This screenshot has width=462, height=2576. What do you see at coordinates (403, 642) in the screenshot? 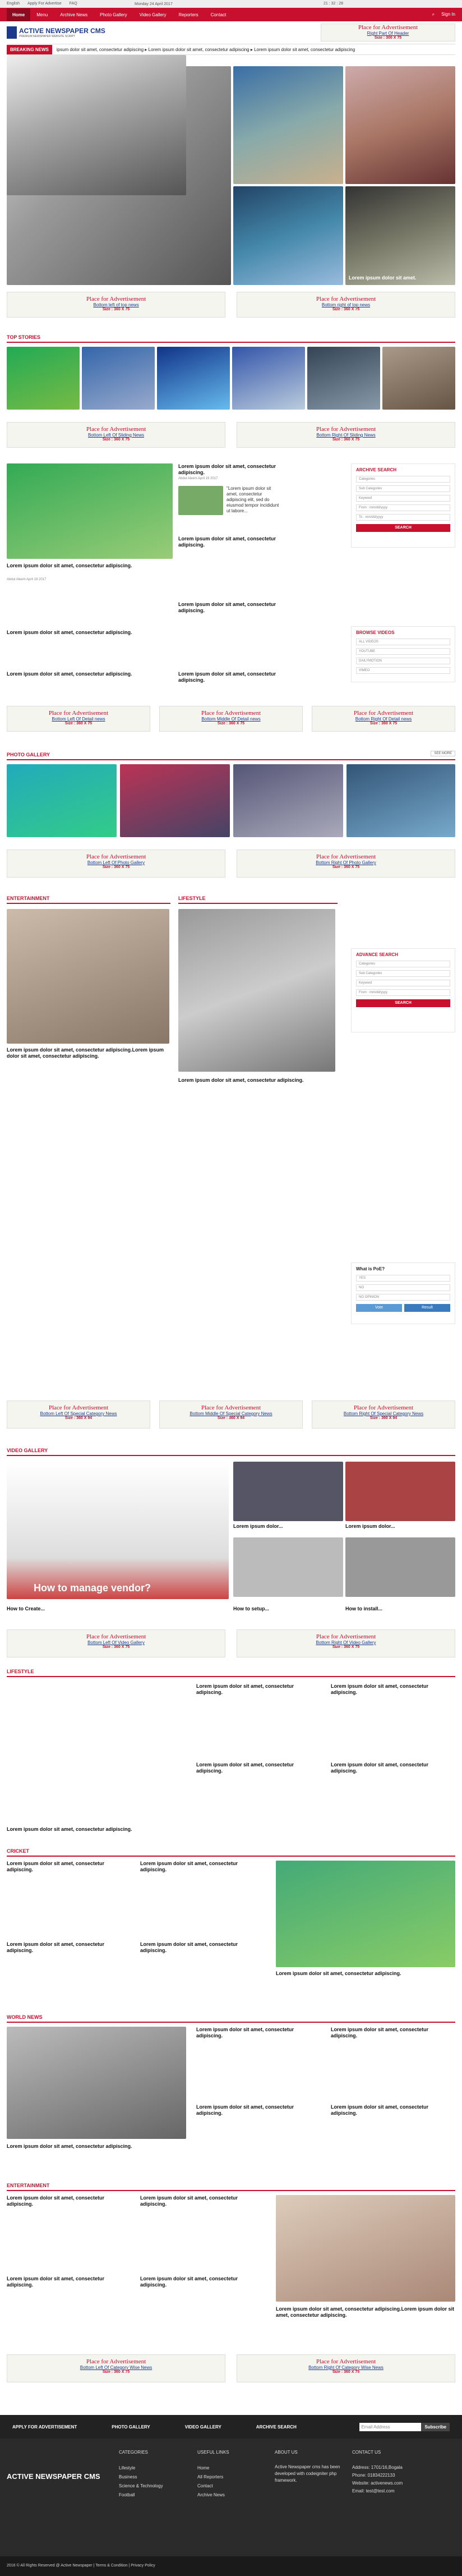
I see `browse-all-videos: ALL VIDEOS` at bounding box center [403, 642].